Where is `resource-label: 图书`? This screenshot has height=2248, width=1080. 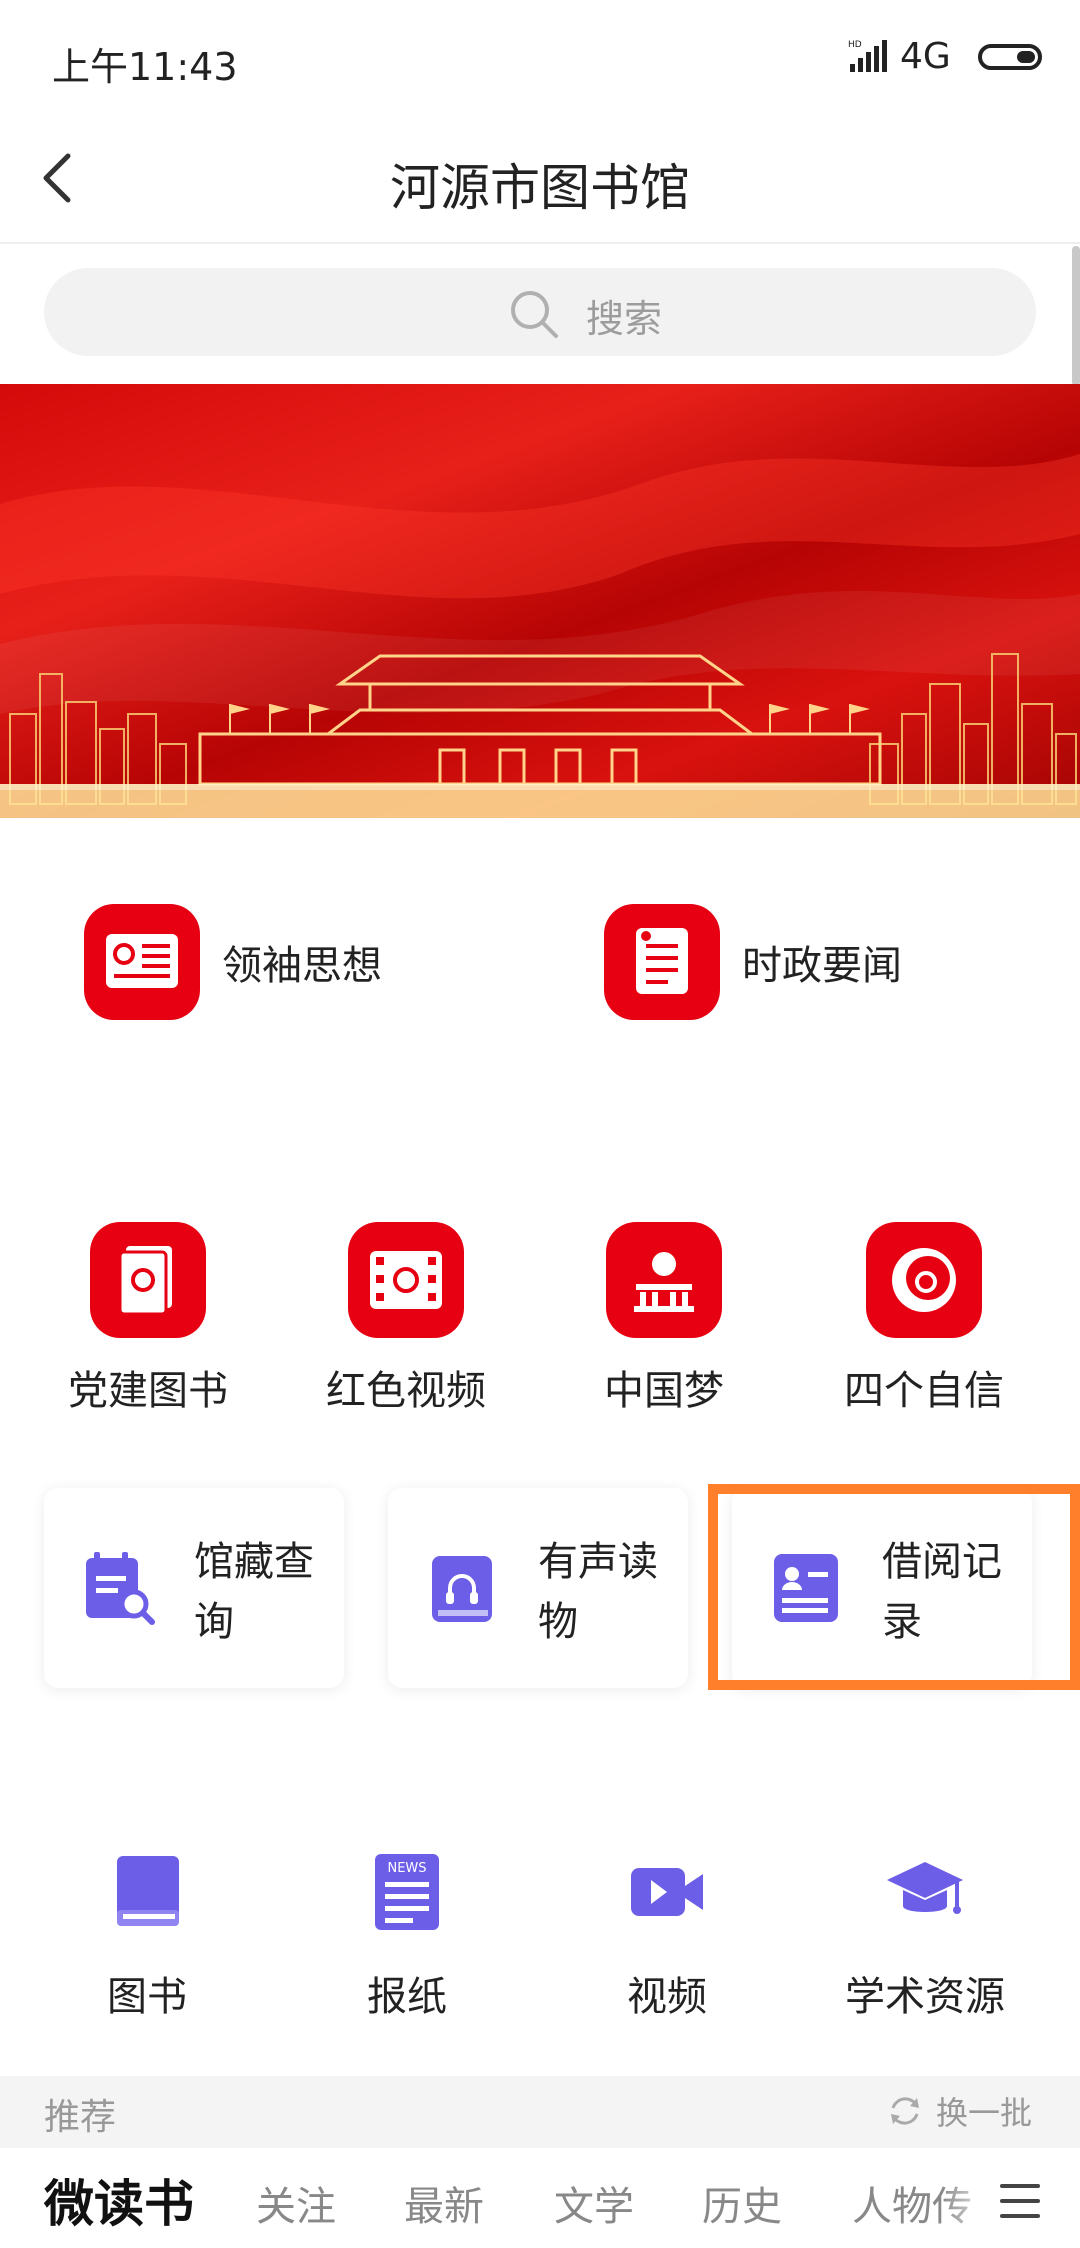
resource-label: 图书 is located at coordinates (147, 1997).